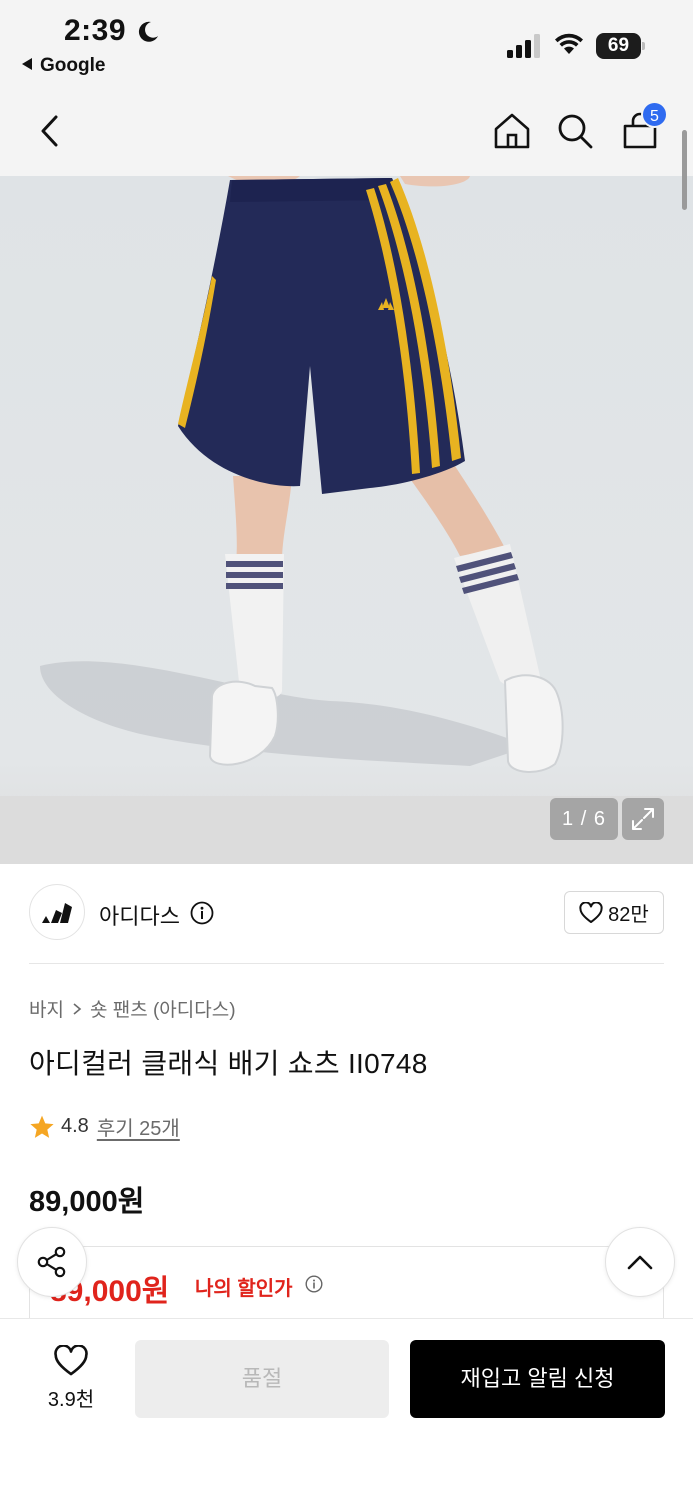  What do you see at coordinates (262, 1379) in the screenshot?
I see `soldout-button: 품절` at bounding box center [262, 1379].